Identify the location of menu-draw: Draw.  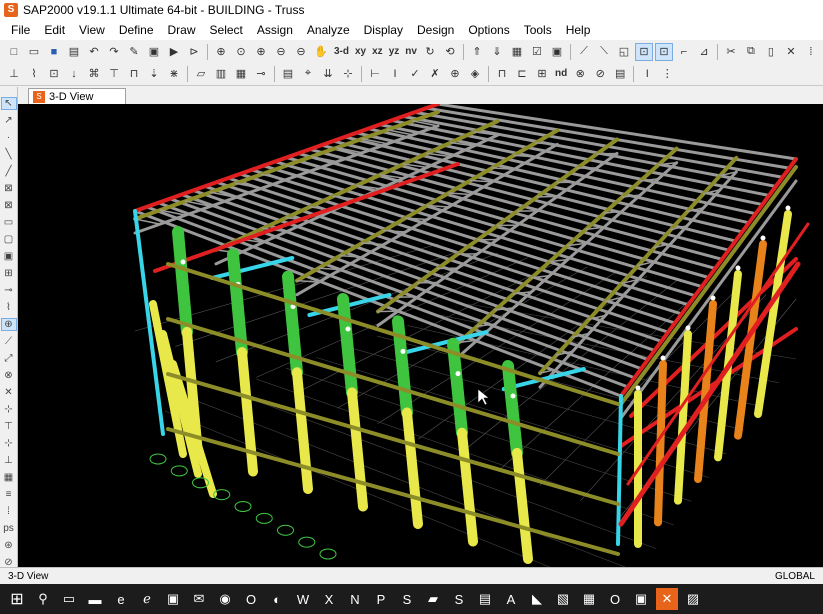
(182, 30).